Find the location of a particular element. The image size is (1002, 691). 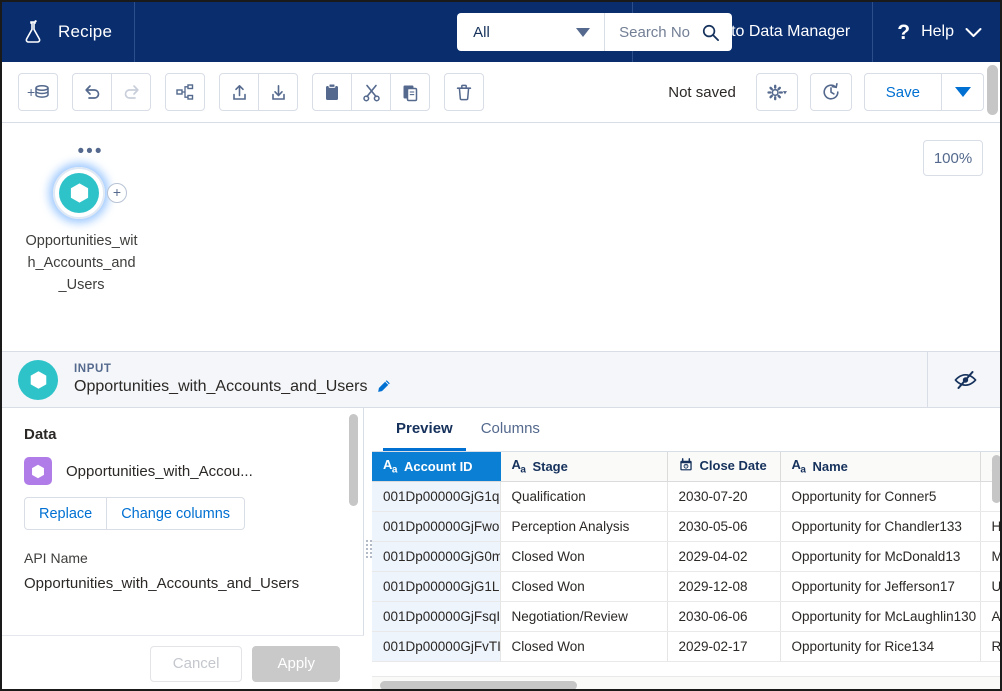

plus-icon: + is located at coordinates (117, 193).